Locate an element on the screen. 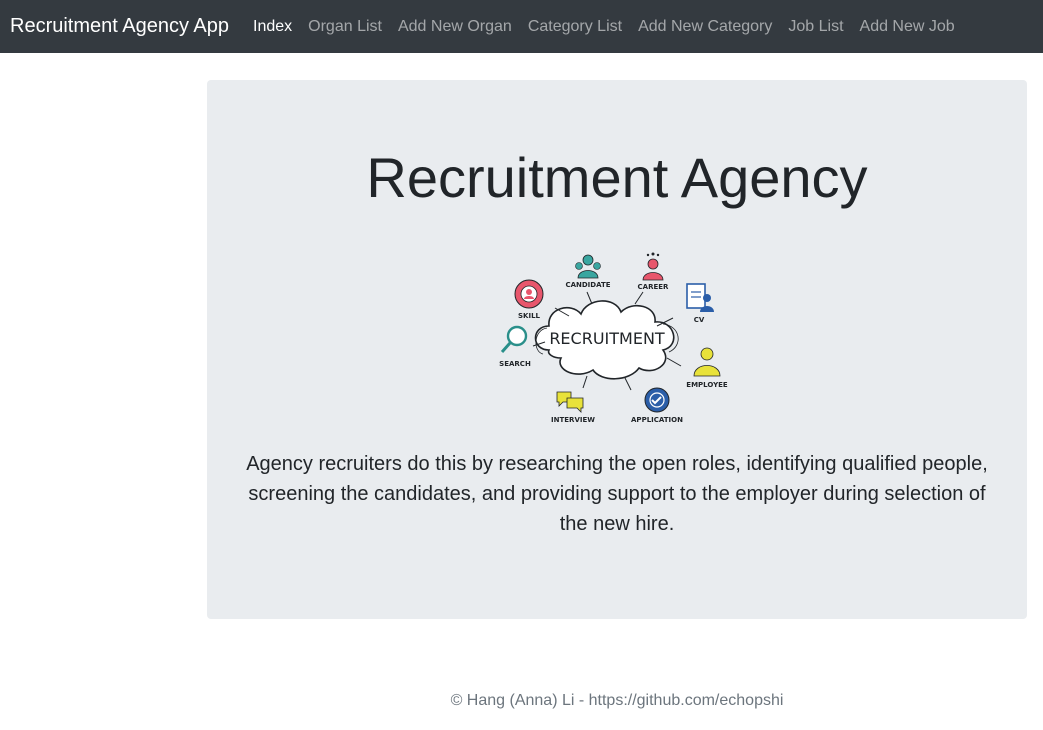 Image resolution: width=1043 pixels, height=730 pixels. recruitment-cloud-icon: RECRUITMENT is located at coordinates (606, 340).